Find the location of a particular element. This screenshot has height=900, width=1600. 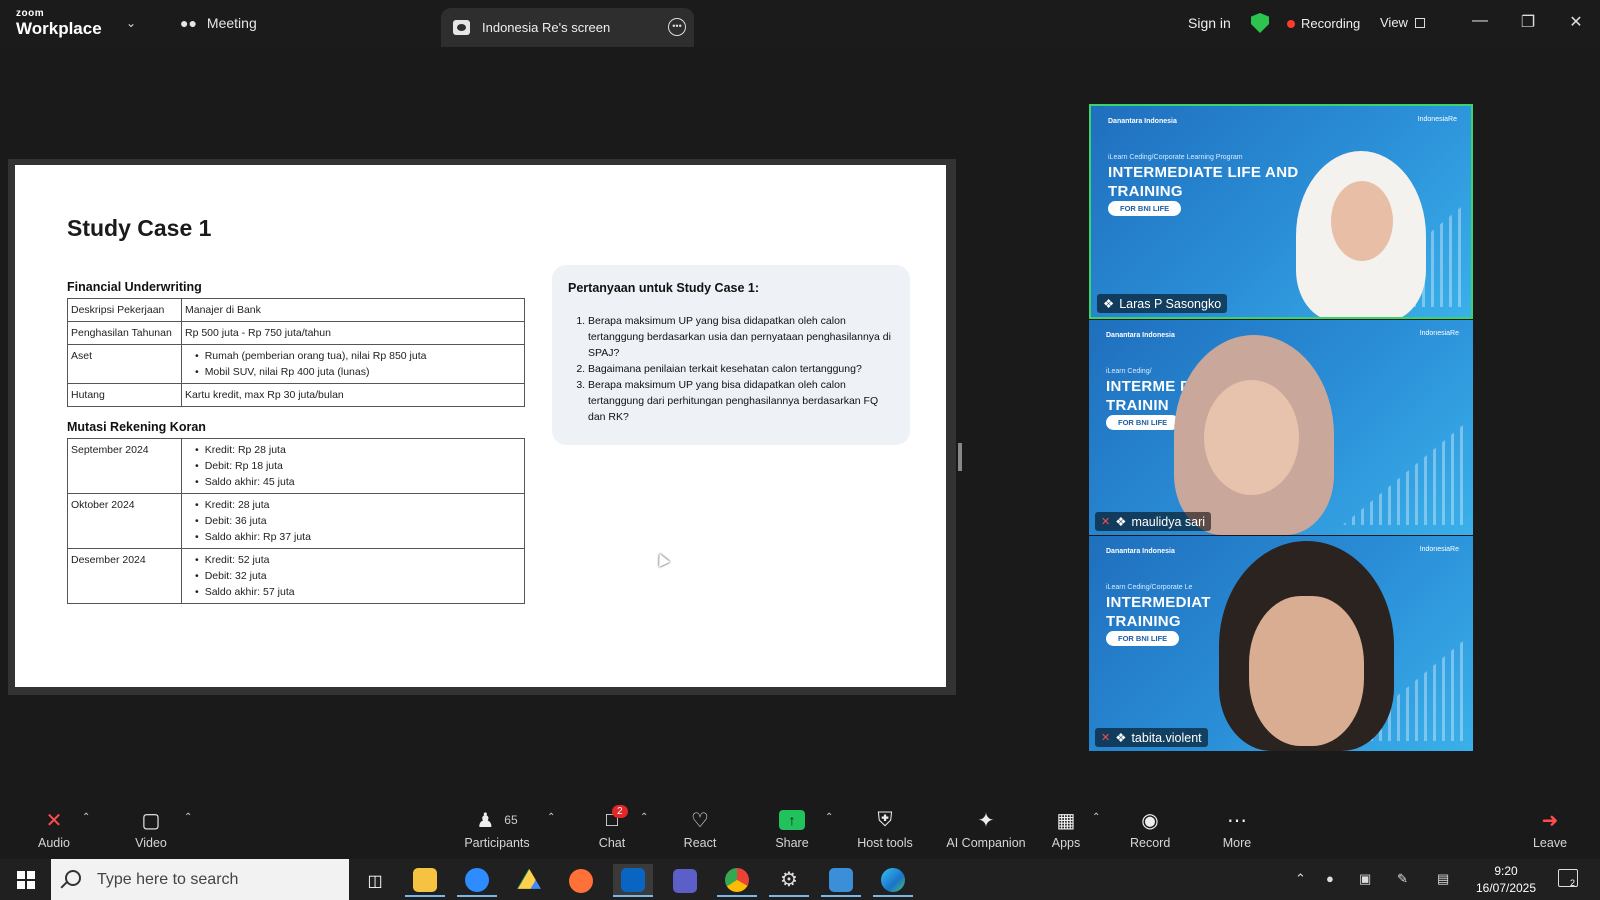

splitter-handle is located at coordinates (960, 457).